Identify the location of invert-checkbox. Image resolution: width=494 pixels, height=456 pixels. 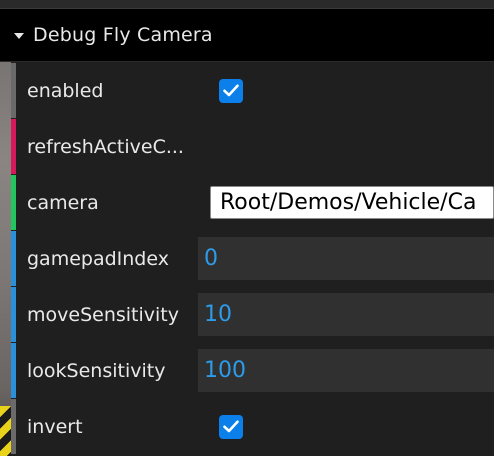
(231, 426).